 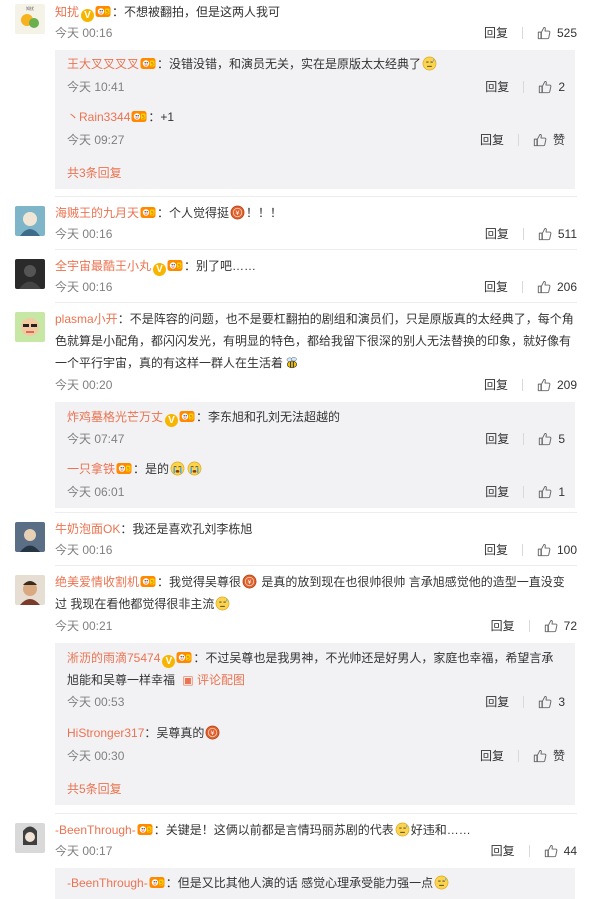 What do you see at coordinates (87, 529) in the screenshot?
I see `username: 牛奶泡面OK` at bounding box center [87, 529].